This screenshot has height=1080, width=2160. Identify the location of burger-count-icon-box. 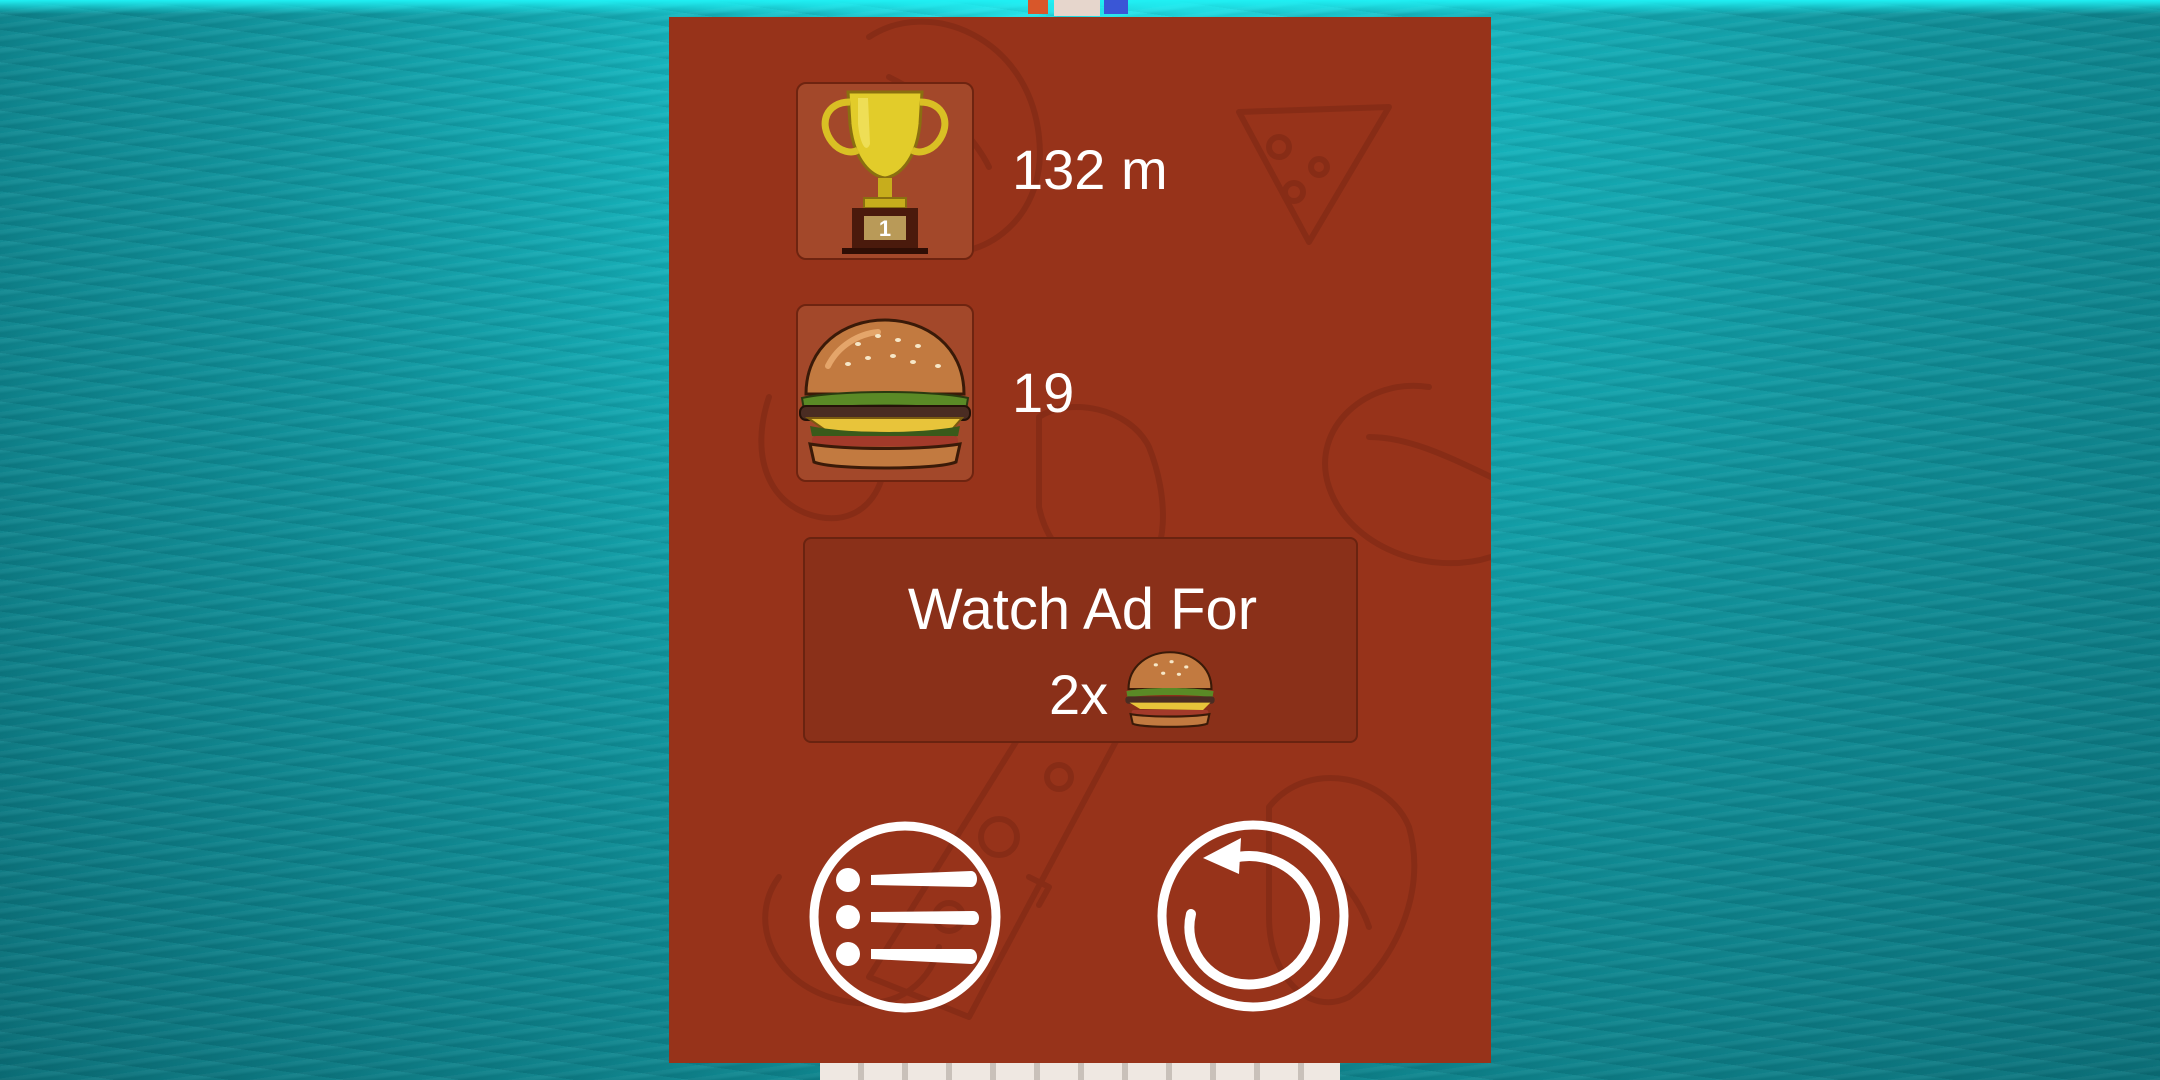
(885, 393).